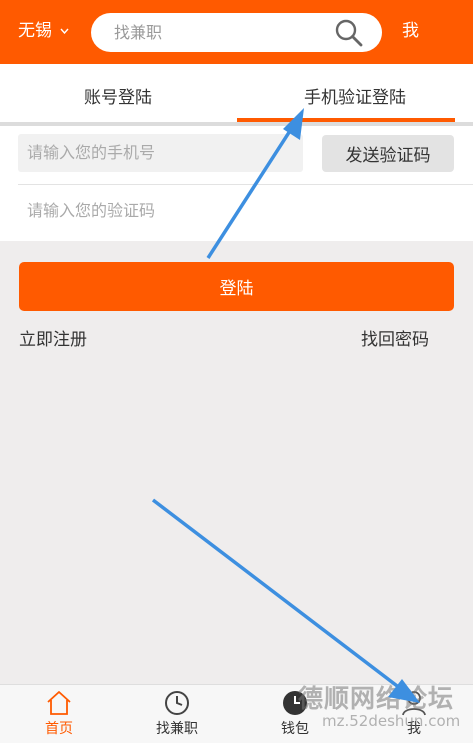 The width and height of the screenshot is (473, 743). Describe the element at coordinates (388, 153) in the screenshot. I see `send-code-button: 发送验证码` at that location.